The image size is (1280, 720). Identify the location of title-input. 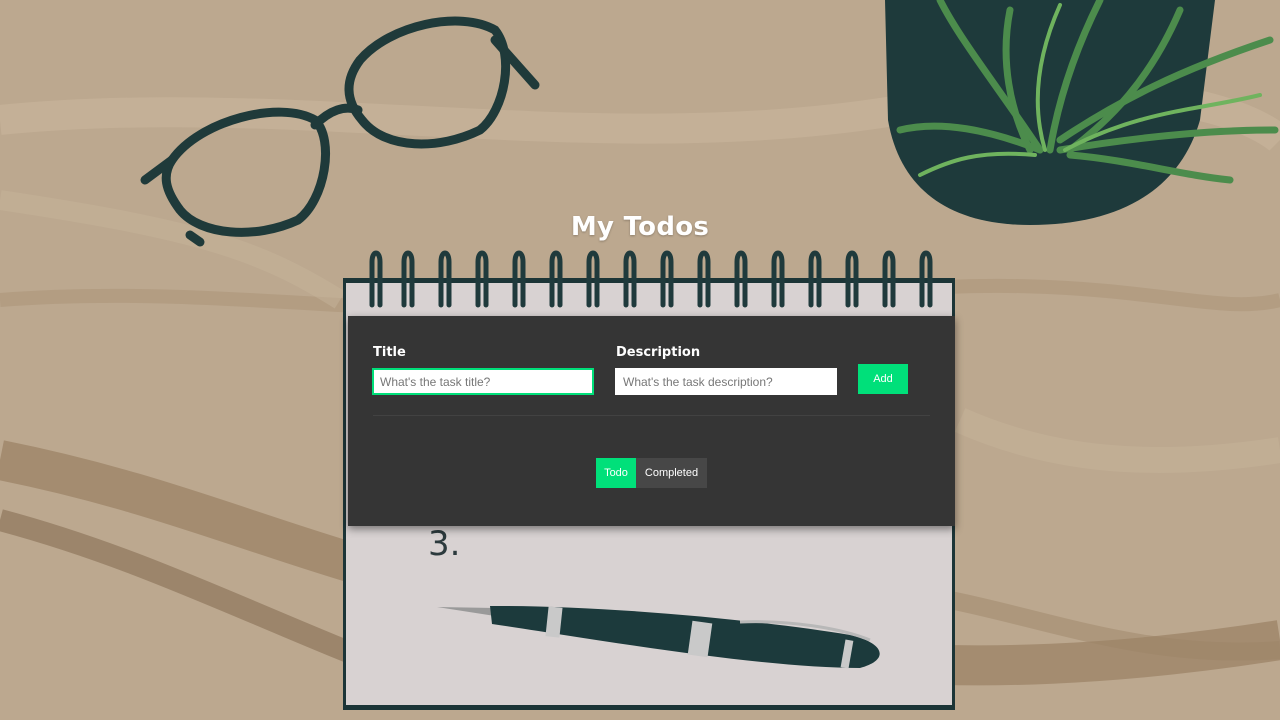
(483, 381).